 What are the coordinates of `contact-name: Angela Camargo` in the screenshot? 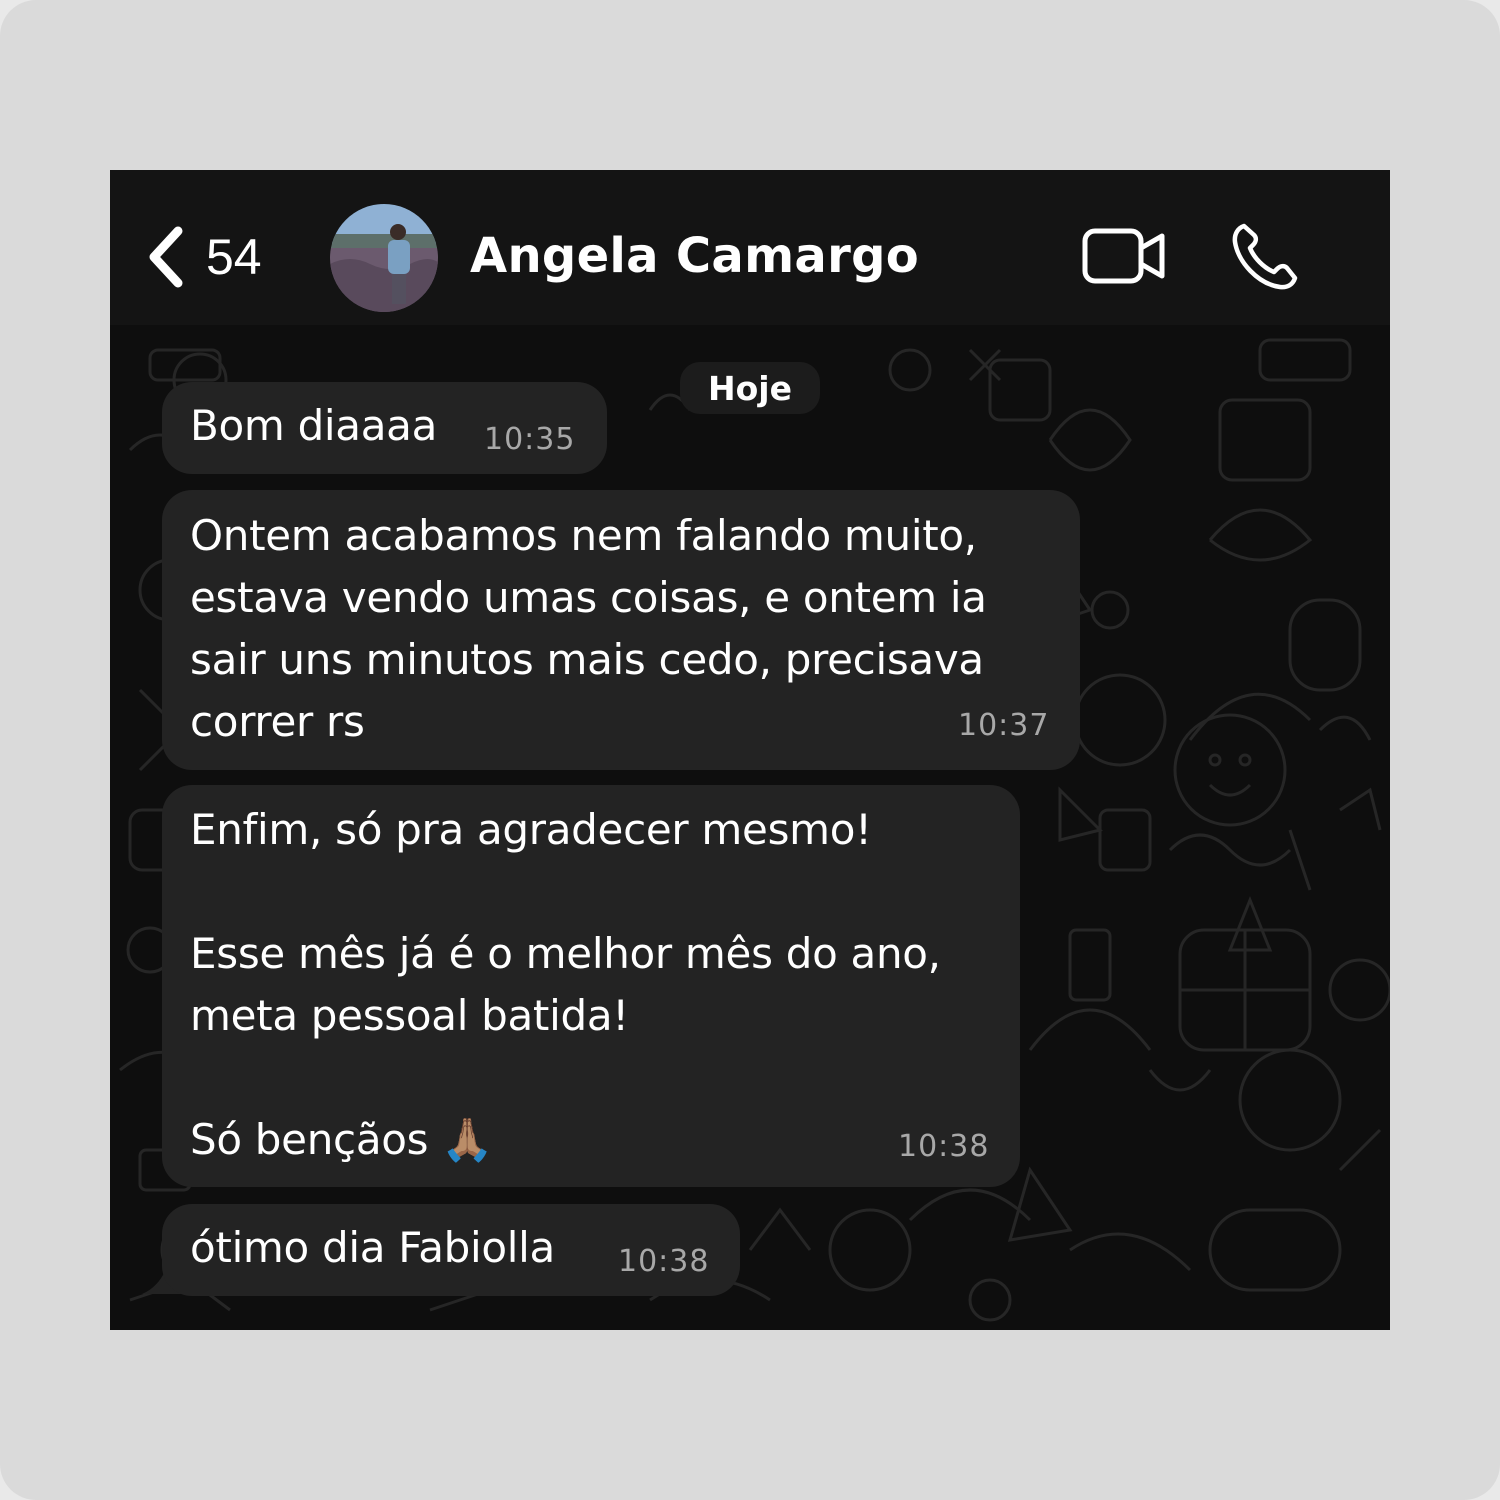 It's located at (694, 256).